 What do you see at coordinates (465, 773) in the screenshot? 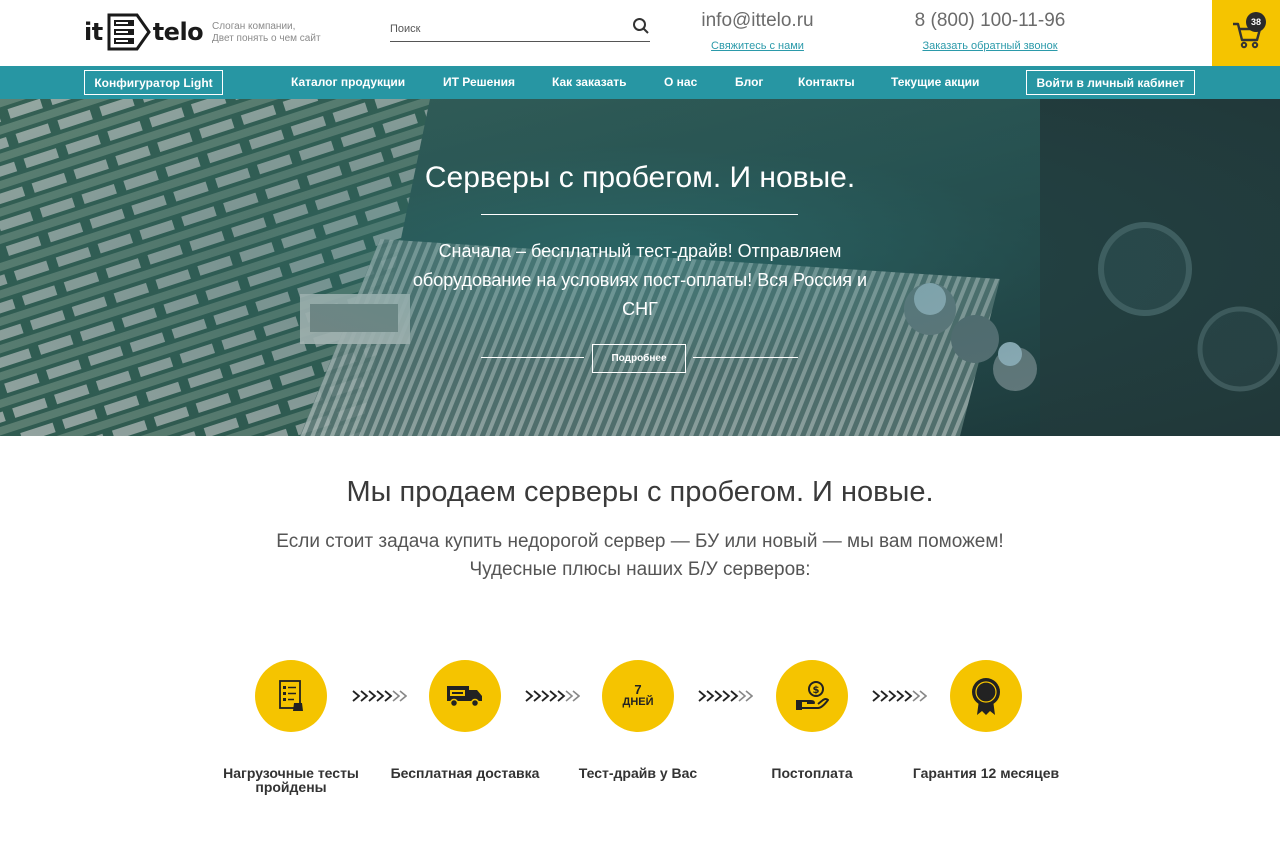
I see `feature-label: Бесплатная доставка` at bounding box center [465, 773].